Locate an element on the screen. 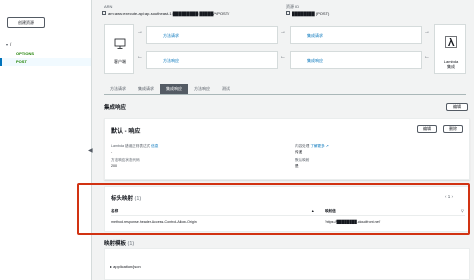 This screenshot has height=280, width=474. client-box: 客户端 is located at coordinates (119, 49).